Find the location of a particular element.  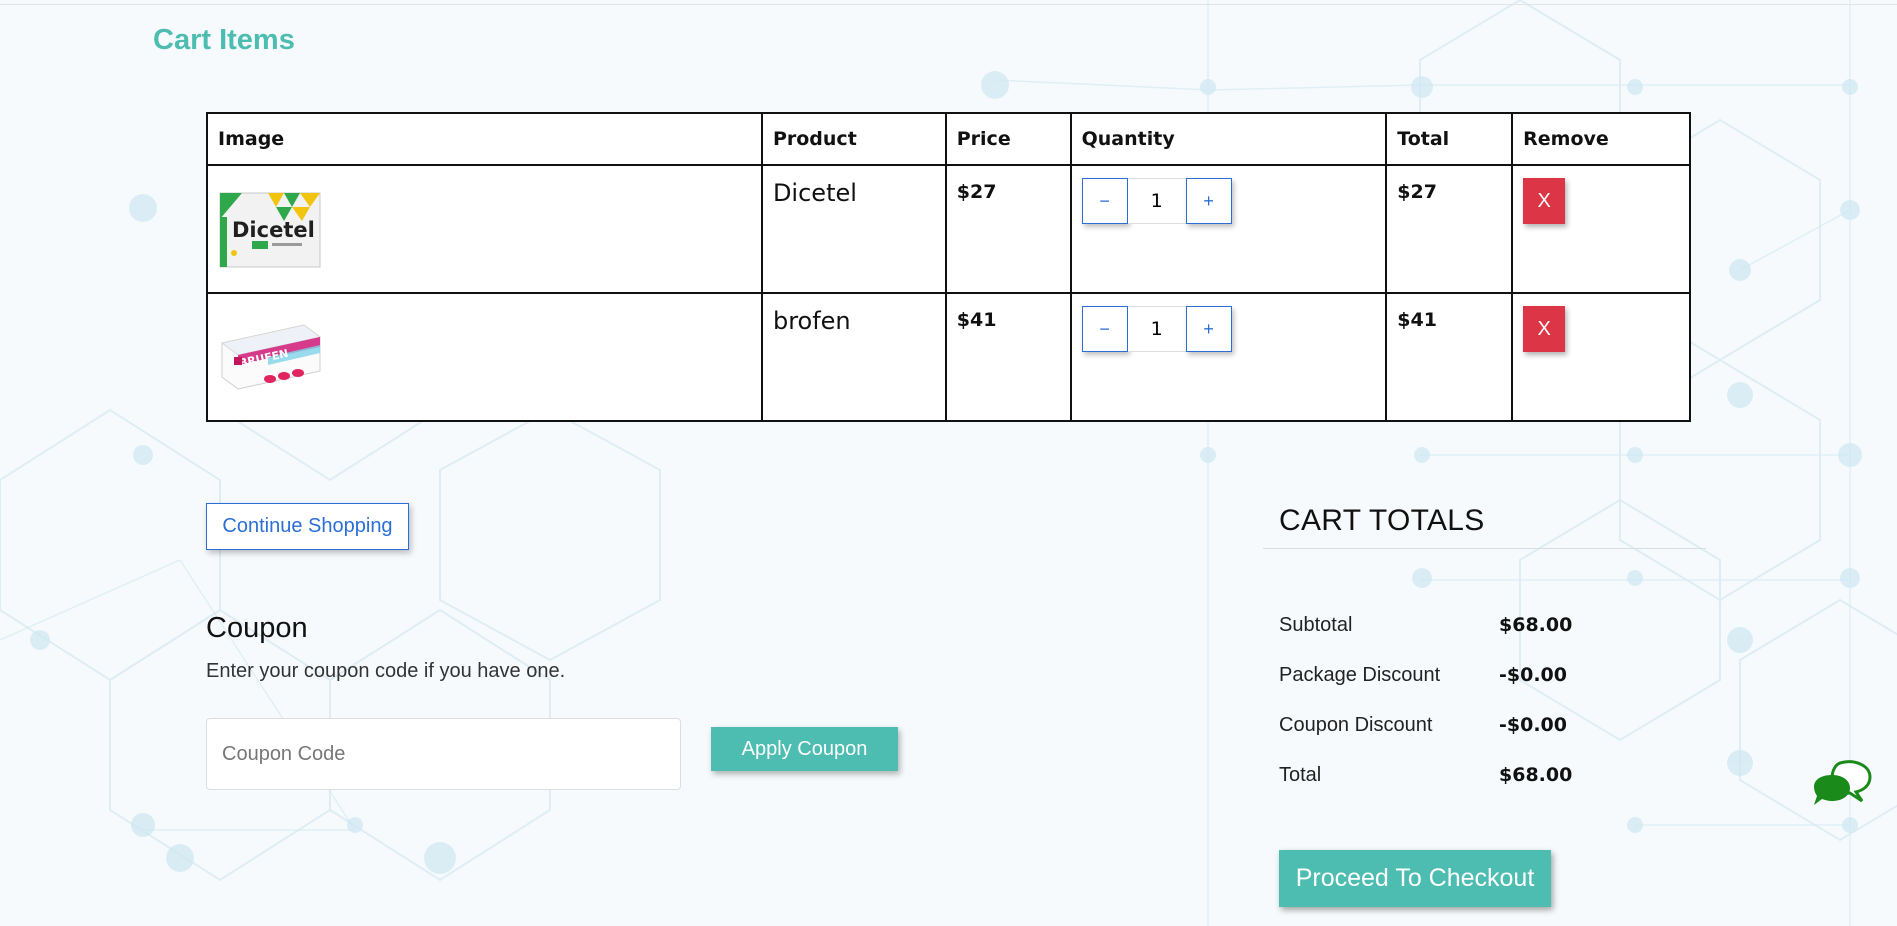

col-price: Price is located at coordinates (1008, 139).